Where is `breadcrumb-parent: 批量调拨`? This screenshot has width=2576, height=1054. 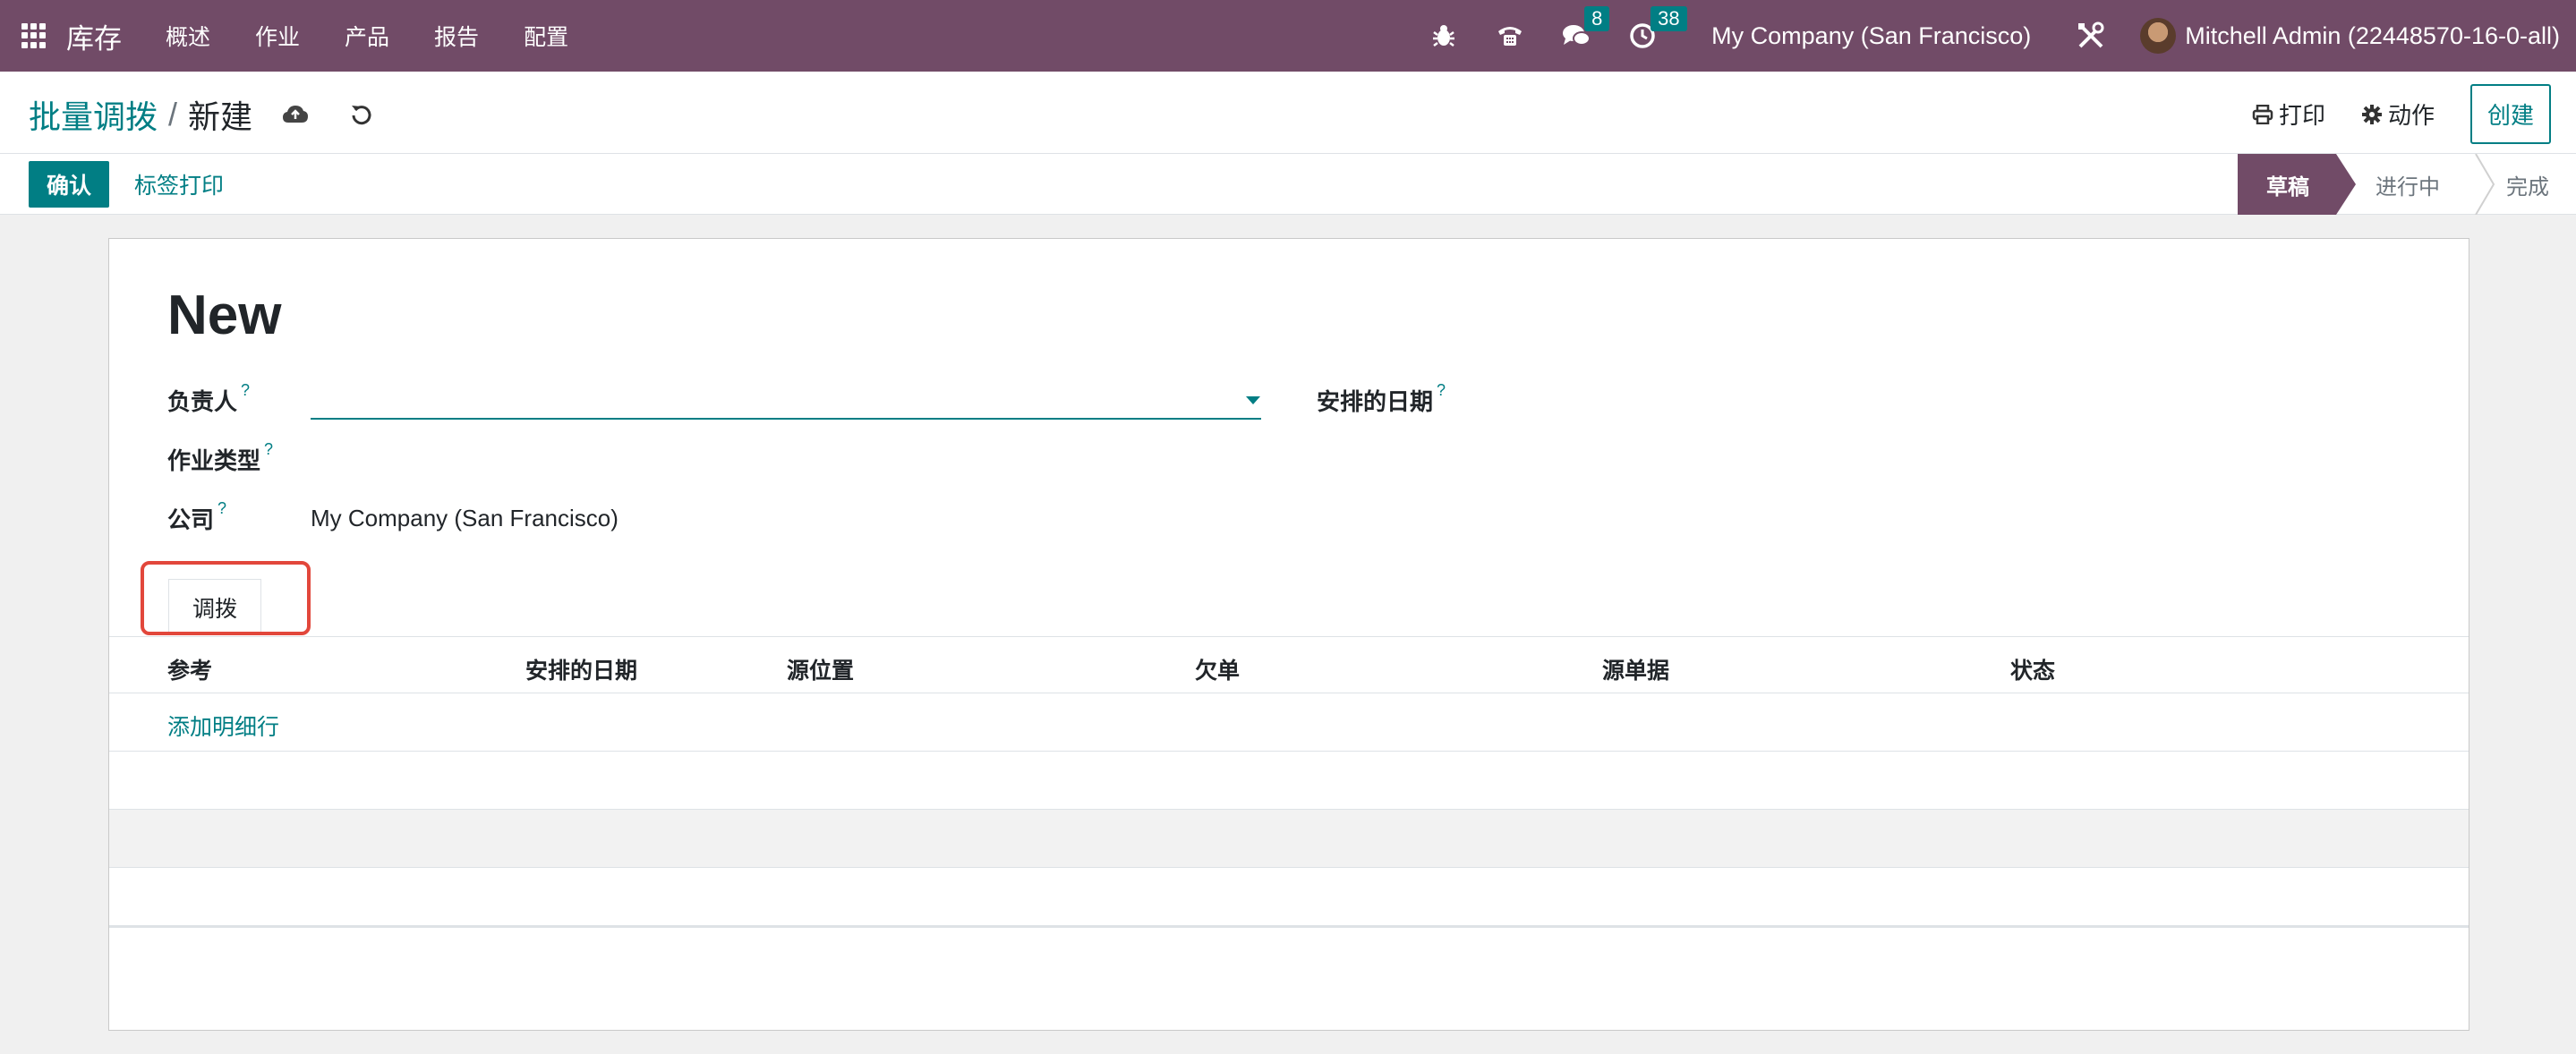
breadcrumb-parent: 批量调拨 is located at coordinates (93, 114).